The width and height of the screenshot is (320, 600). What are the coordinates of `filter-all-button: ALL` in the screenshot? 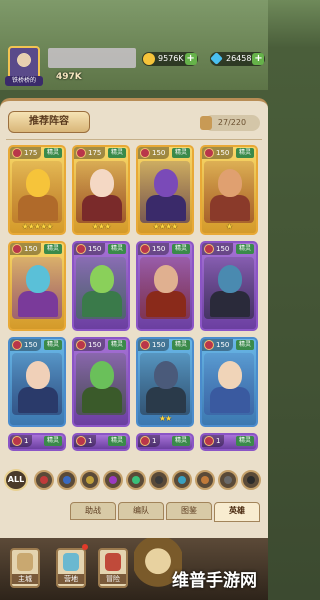 It's located at (16, 480).